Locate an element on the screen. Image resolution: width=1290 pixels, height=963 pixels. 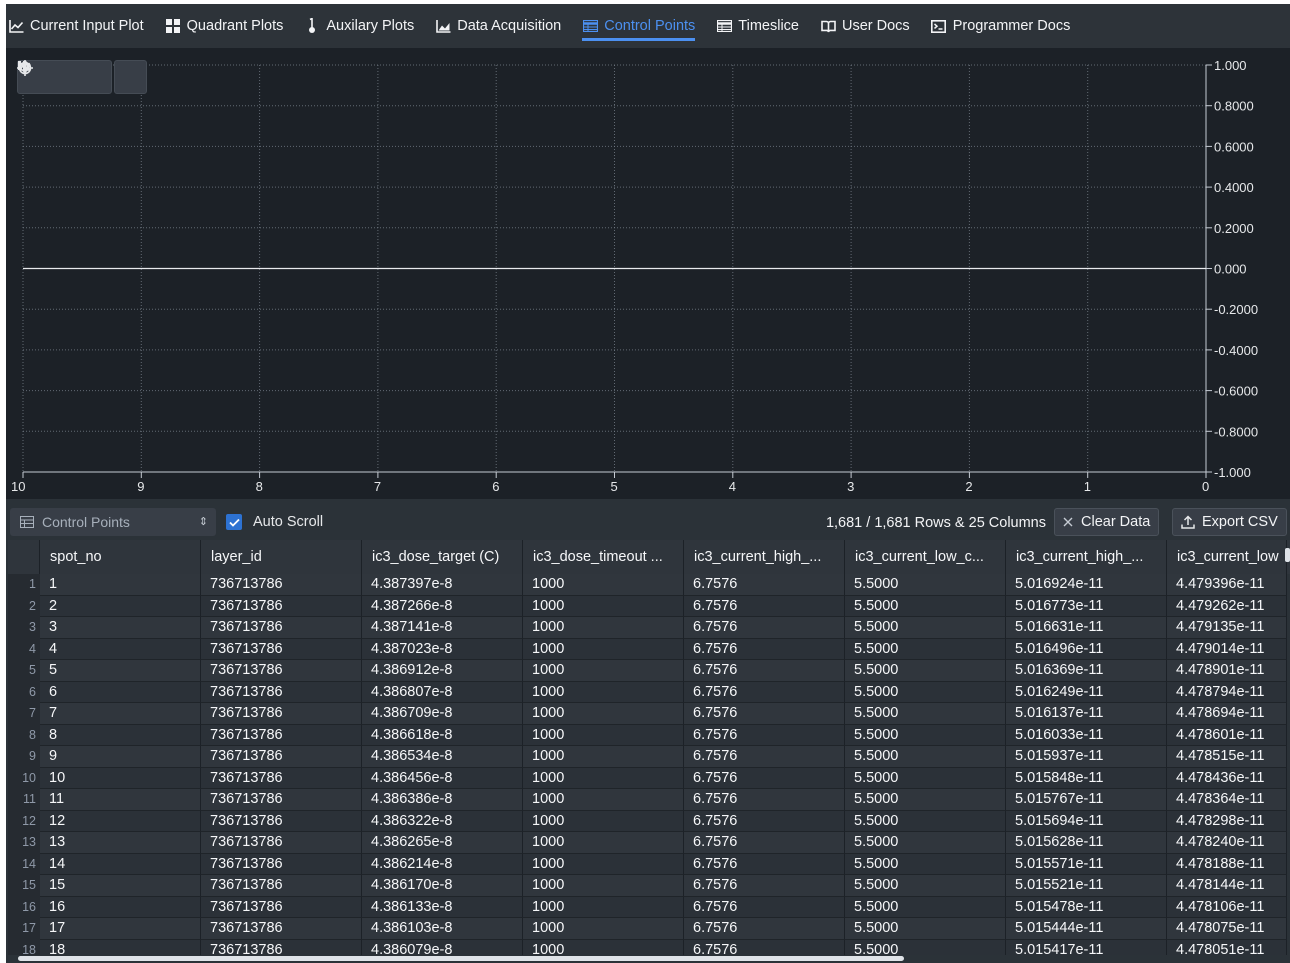
tab-timeslice: Timeslice is located at coordinates (757, 26).